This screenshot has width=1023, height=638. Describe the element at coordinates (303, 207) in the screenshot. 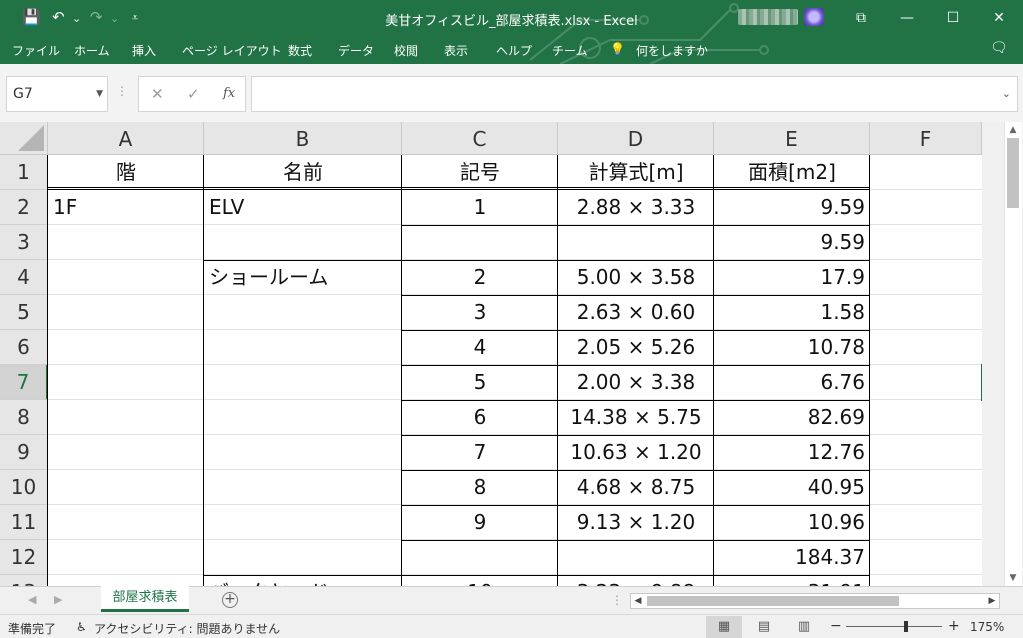

I see `cell-b2: ELV` at that location.